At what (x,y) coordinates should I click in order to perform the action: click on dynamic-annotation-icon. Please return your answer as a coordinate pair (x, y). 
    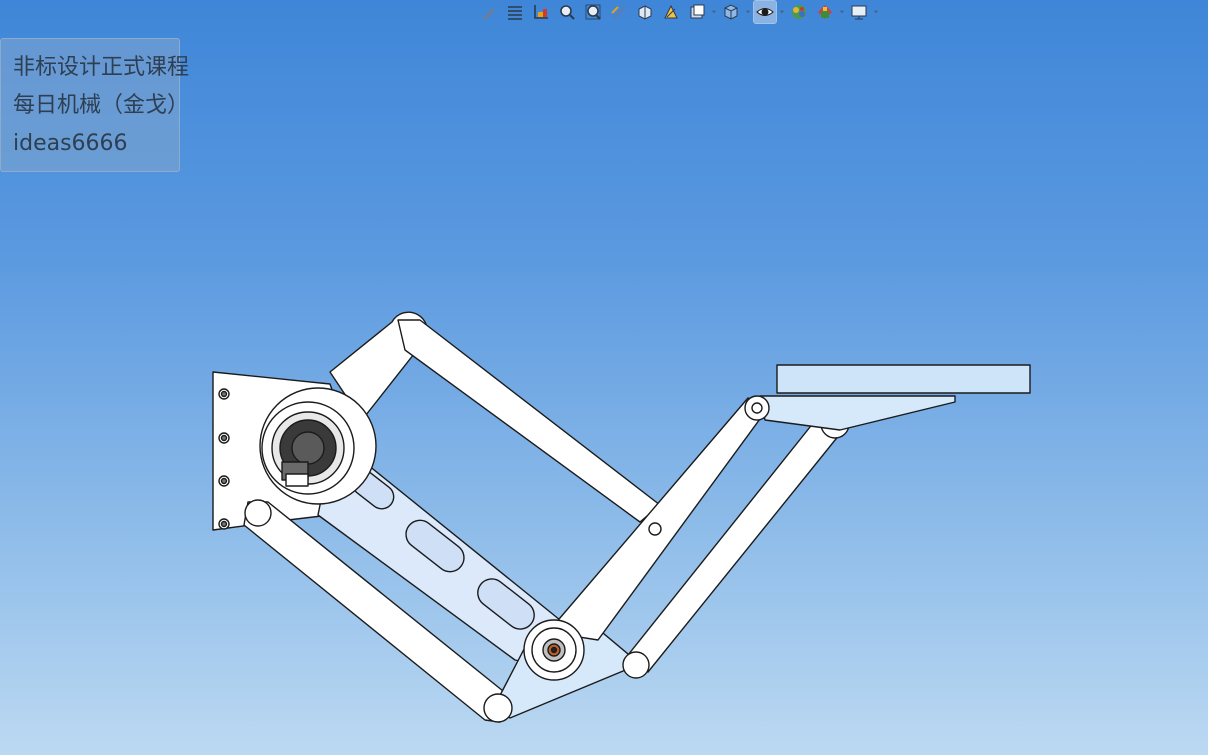
    Looking at the image, I should click on (671, 11).